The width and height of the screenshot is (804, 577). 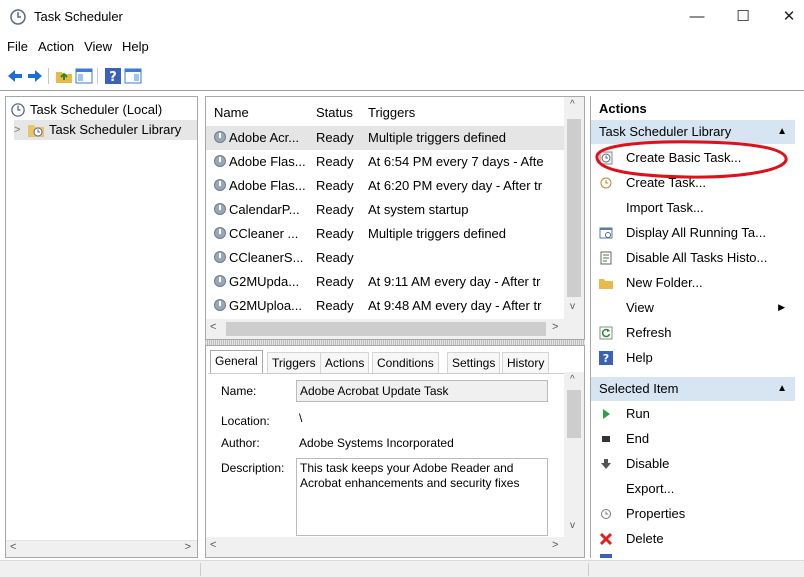 I want to click on tab-triggers: Triggers, so click(x=294, y=362).